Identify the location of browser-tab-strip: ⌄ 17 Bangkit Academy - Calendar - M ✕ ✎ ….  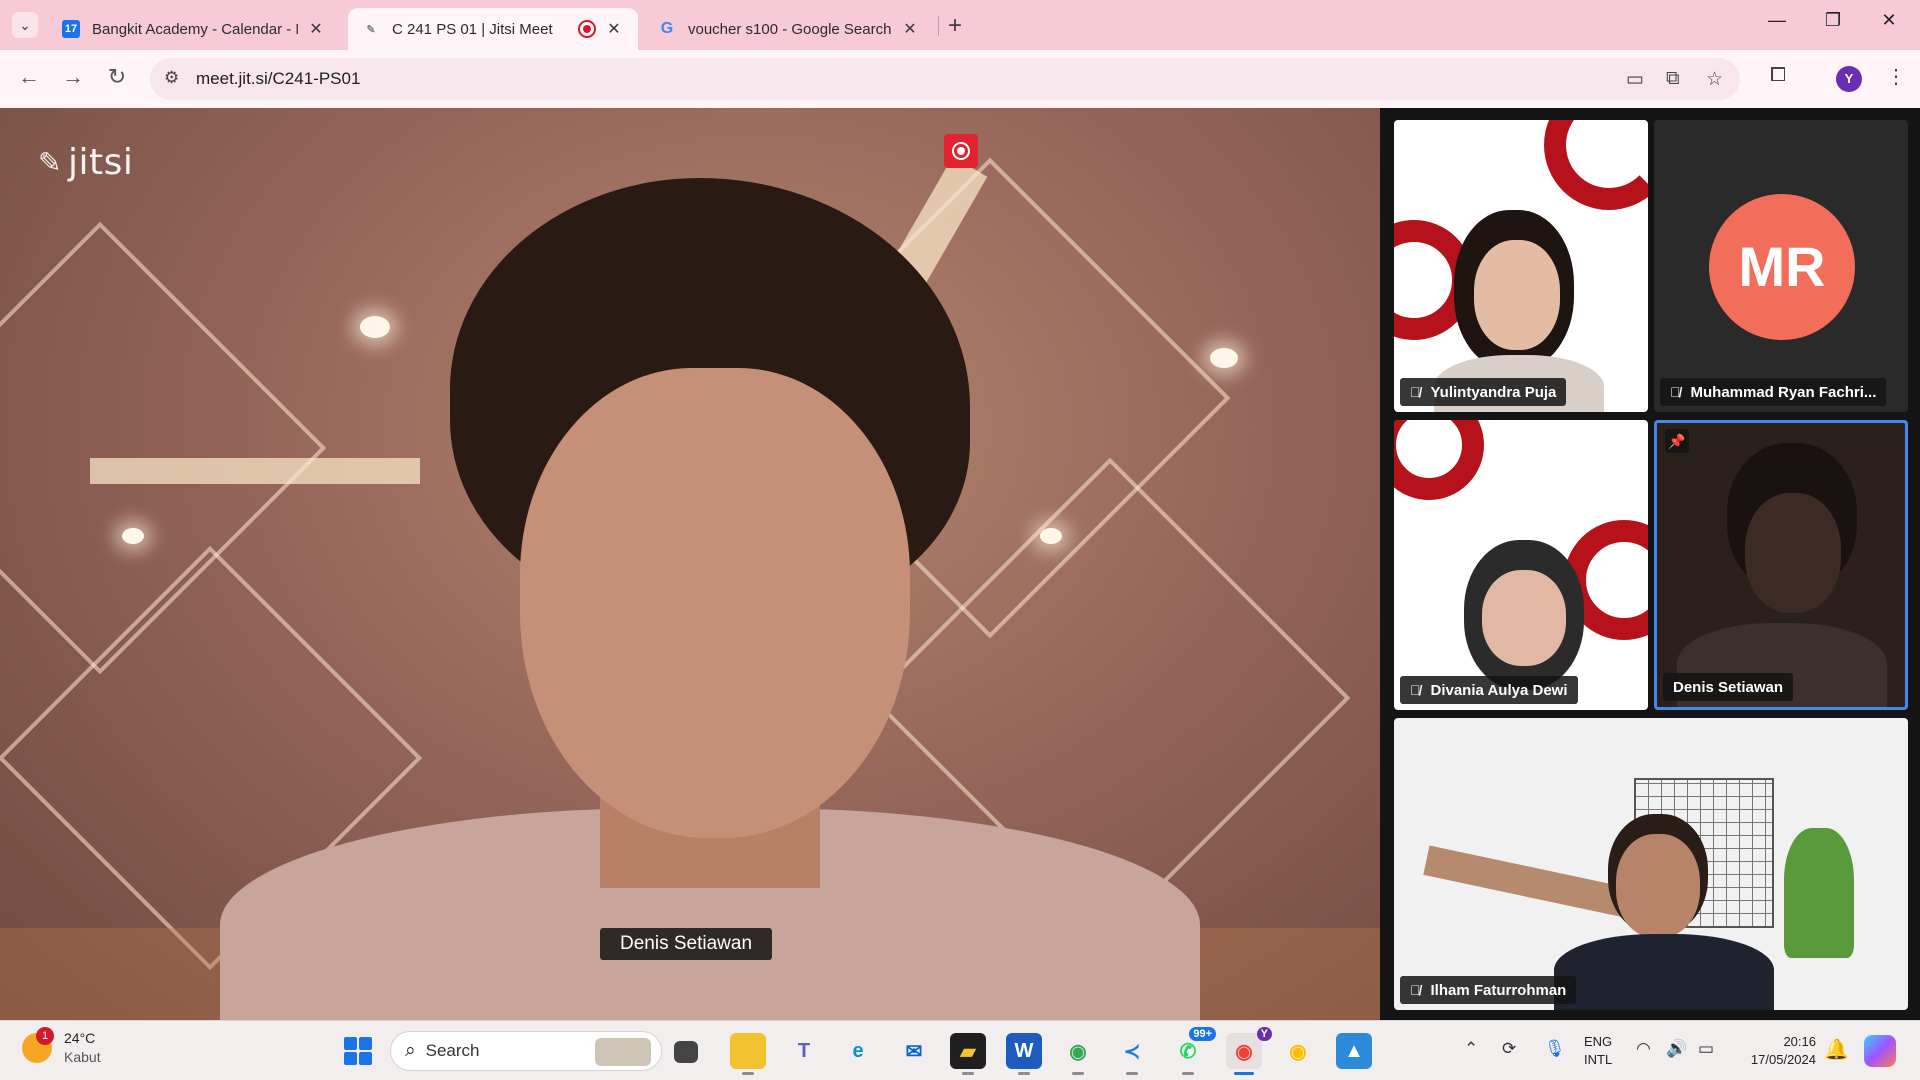
(960, 25).